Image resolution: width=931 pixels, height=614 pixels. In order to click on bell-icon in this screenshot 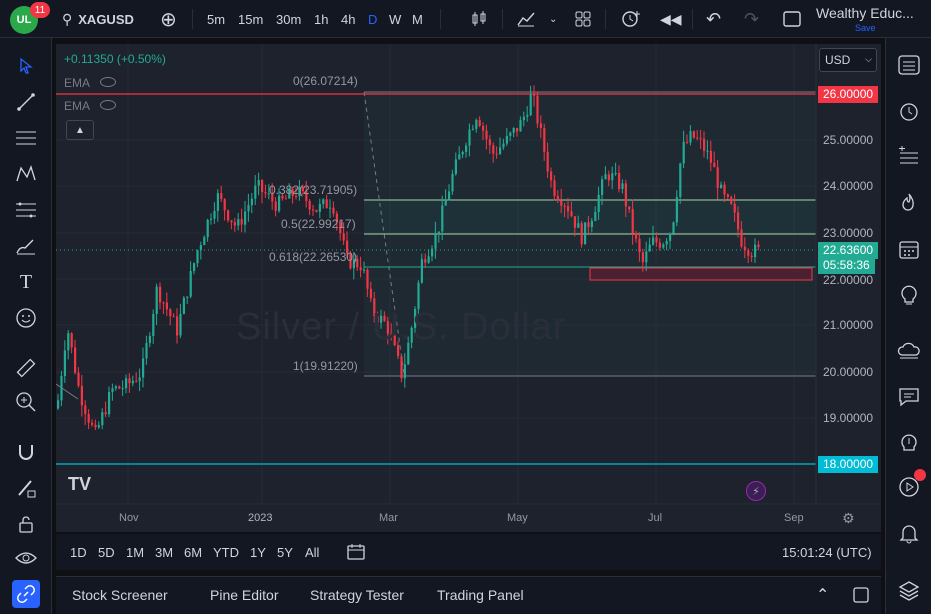, I will do `click(909, 533)`.